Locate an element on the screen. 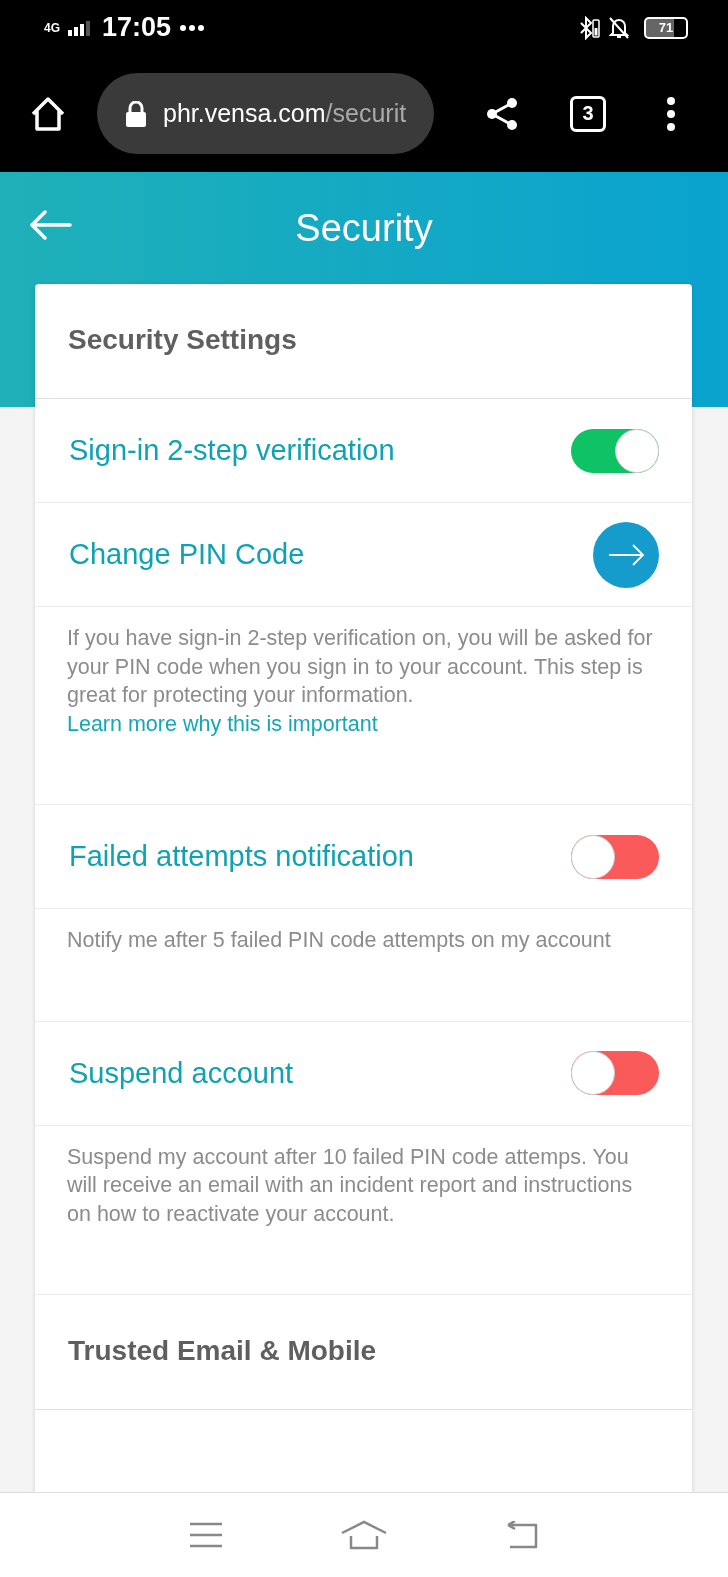  signal-icon is located at coordinates (80, 27).